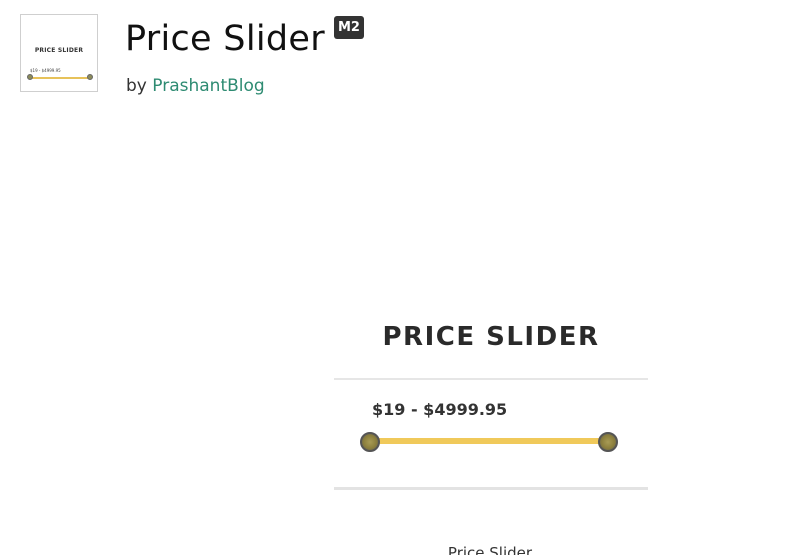 Image resolution: width=800 pixels, height=555 pixels. I want to click on extension-thumbnail: PRICE SLIDER $19 - $4999.95, so click(59, 53).